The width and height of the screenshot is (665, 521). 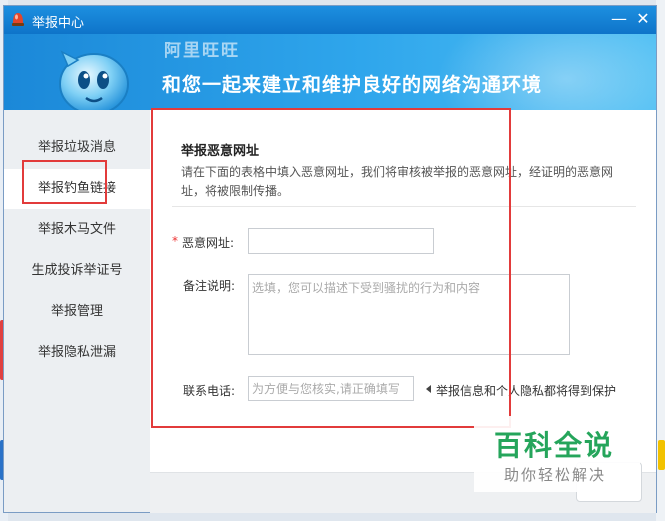 I want to click on alarm-light-icon, so click(x=18, y=19).